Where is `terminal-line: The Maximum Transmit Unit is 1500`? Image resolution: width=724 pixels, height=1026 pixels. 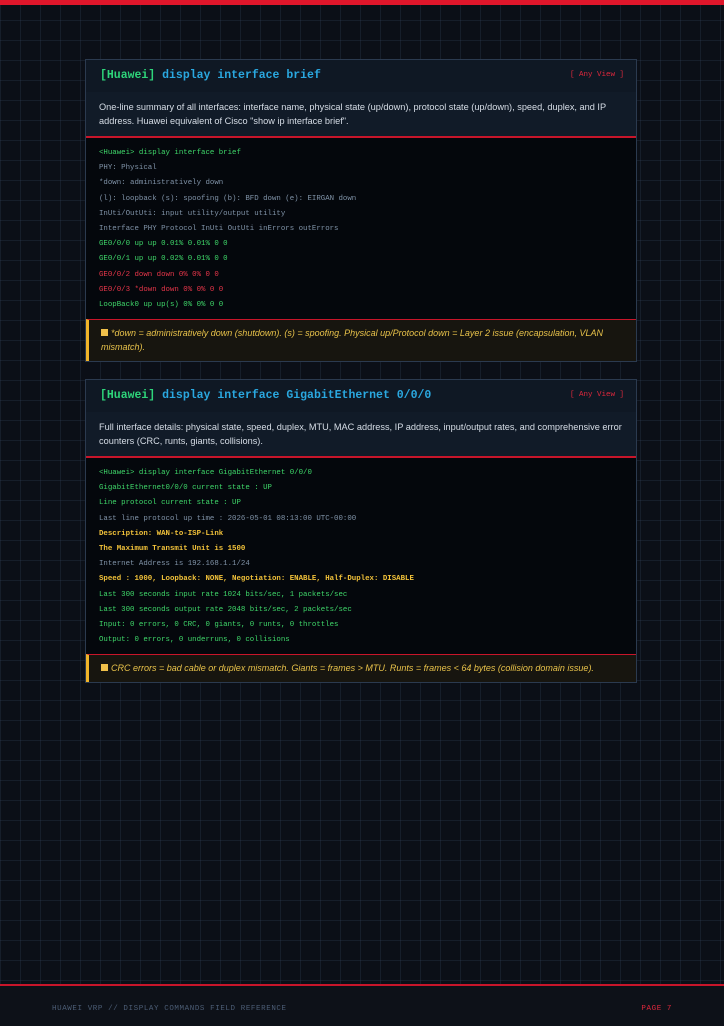 terminal-line: The Maximum Transmit Unit is 1500 is located at coordinates (172, 549).